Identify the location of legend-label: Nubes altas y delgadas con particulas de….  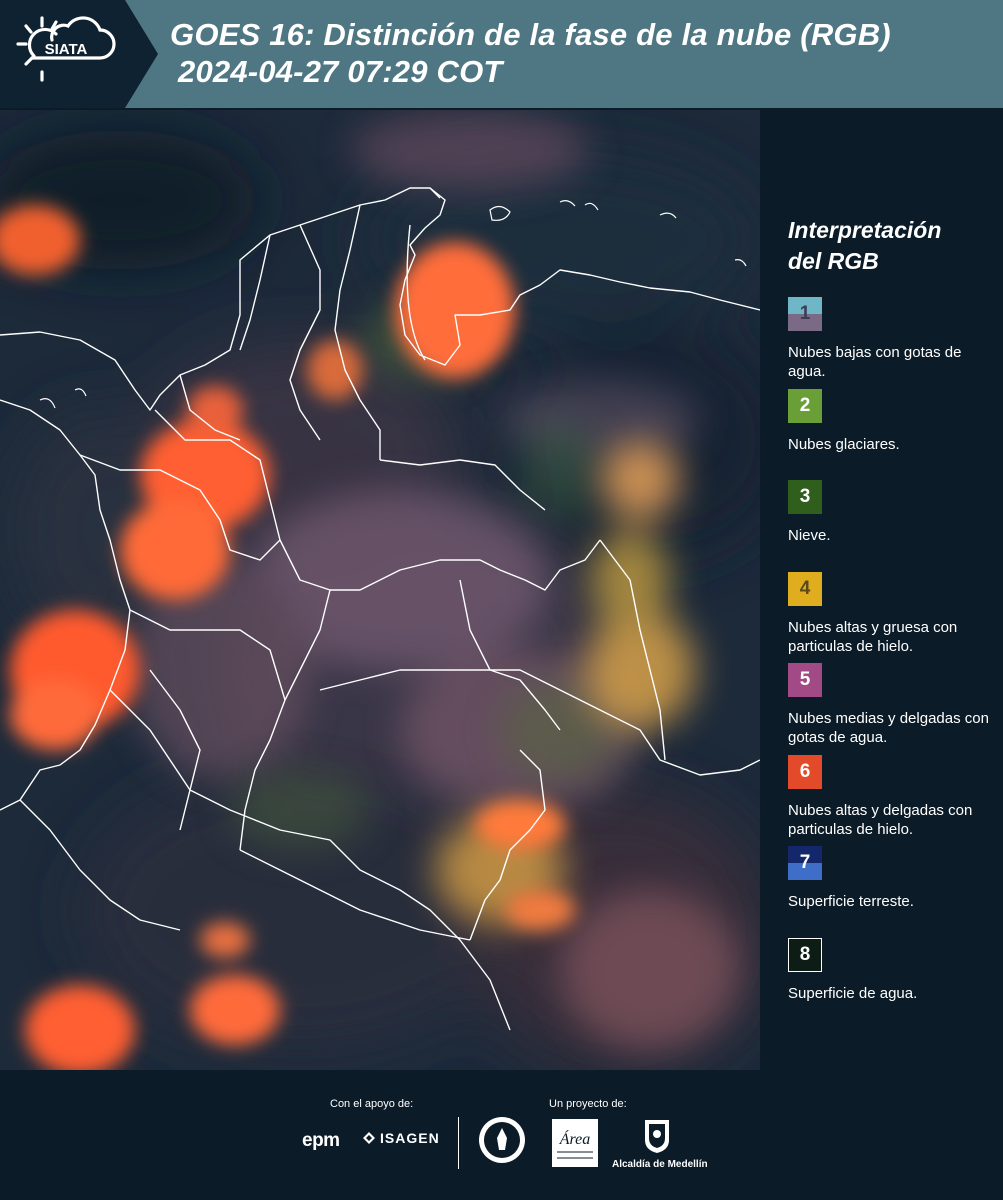
(880, 819).